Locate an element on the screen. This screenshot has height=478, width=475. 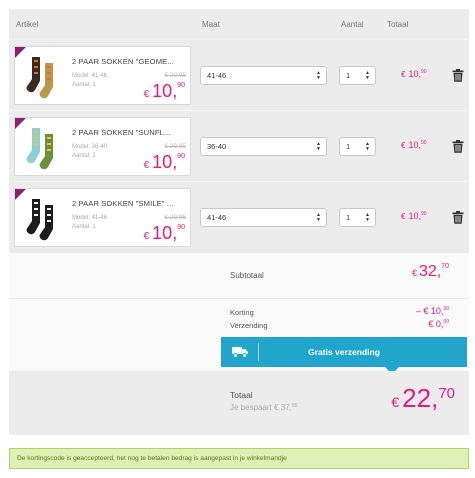
total-row: Totaal Je bespaart € 37,50 €22,70 is located at coordinates (239, 403).